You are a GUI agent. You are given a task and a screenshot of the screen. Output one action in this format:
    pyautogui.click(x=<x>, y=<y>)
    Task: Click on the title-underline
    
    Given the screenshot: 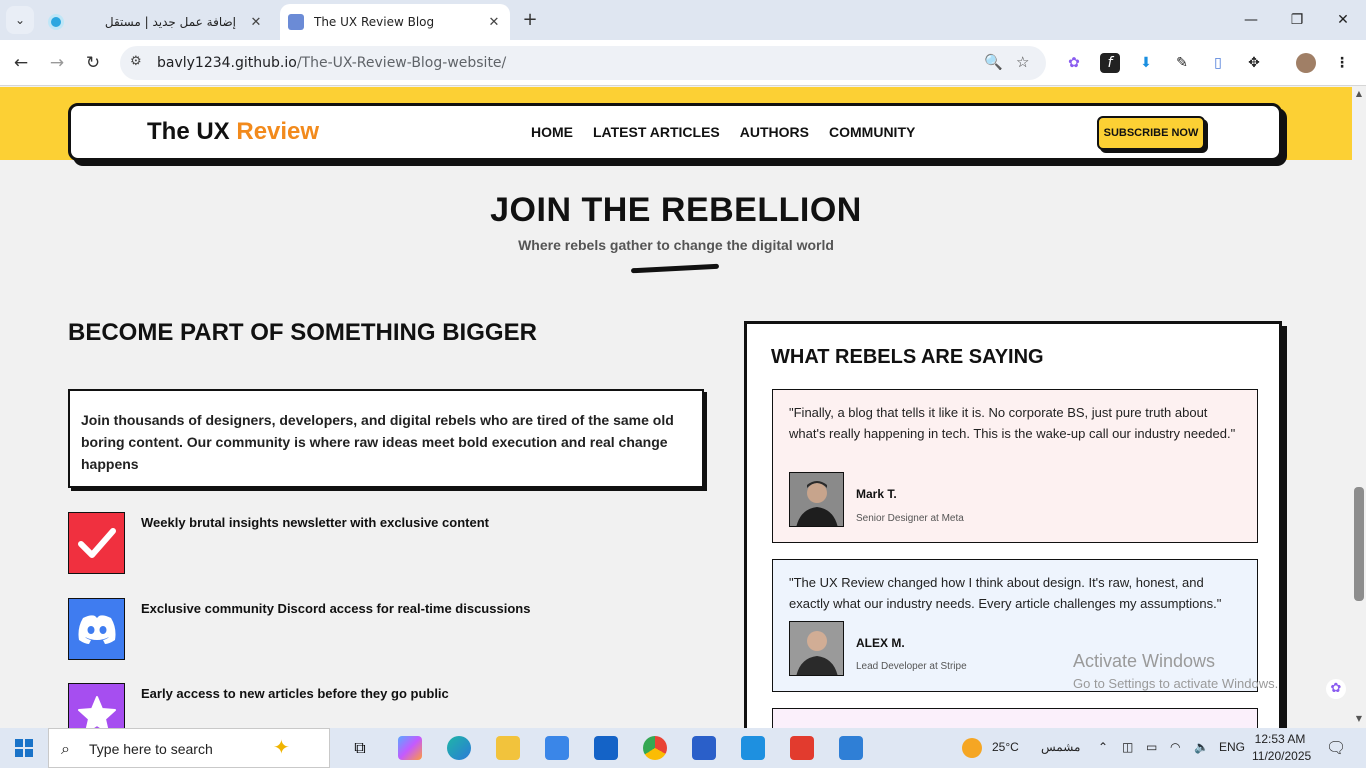 What is the action you would take?
    pyautogui.click(x=675, y=268)
    